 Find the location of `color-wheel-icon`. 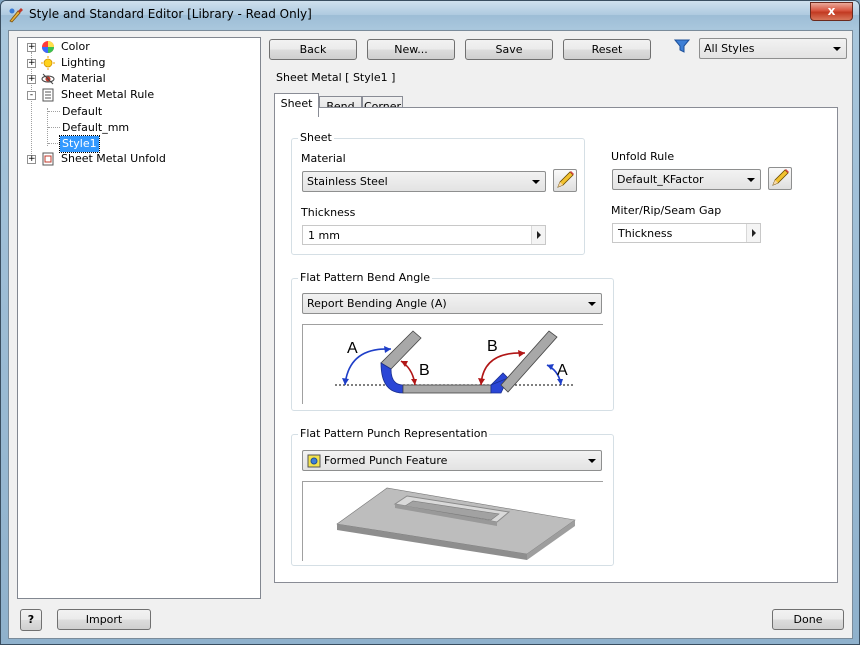

color-wheel-icon is located at coordinates (48, 47).